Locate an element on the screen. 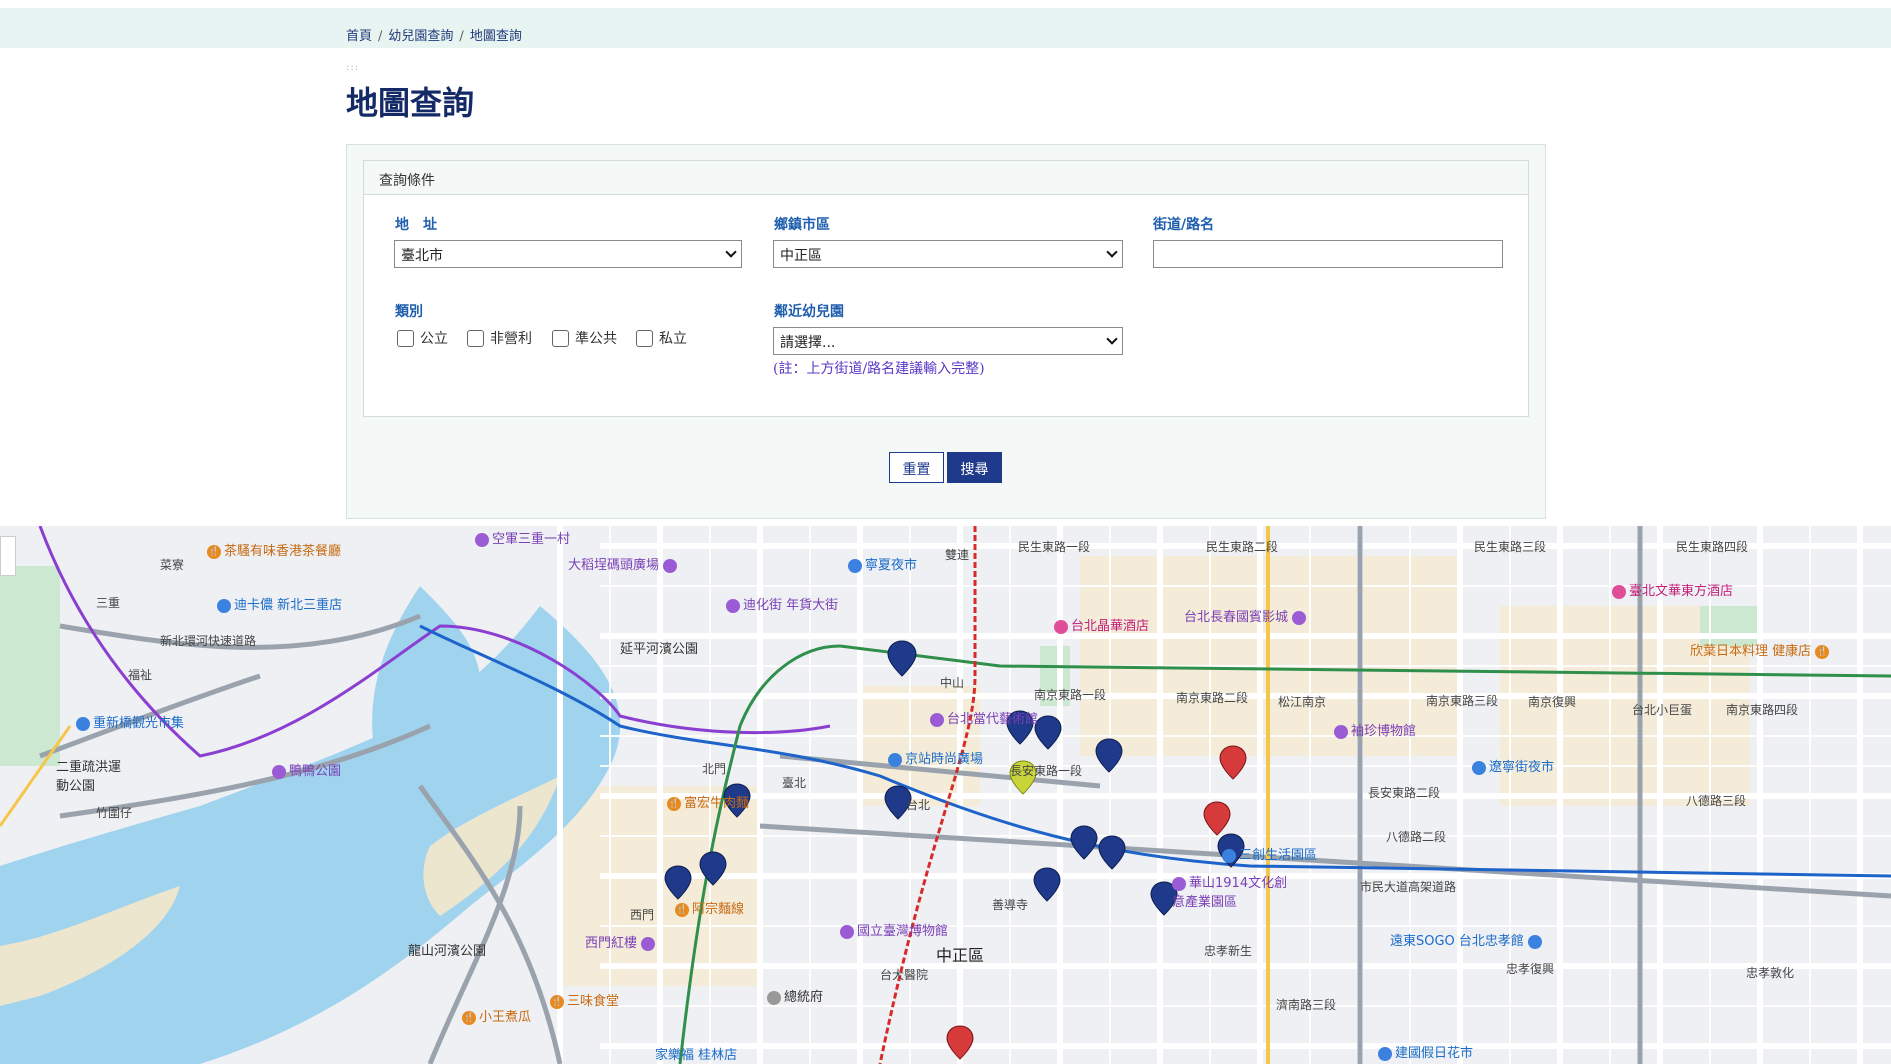 This screenshot has width=1891, height=1064. map-poi: 台北長春國賓影城 is located at coordinates (1246, 615).